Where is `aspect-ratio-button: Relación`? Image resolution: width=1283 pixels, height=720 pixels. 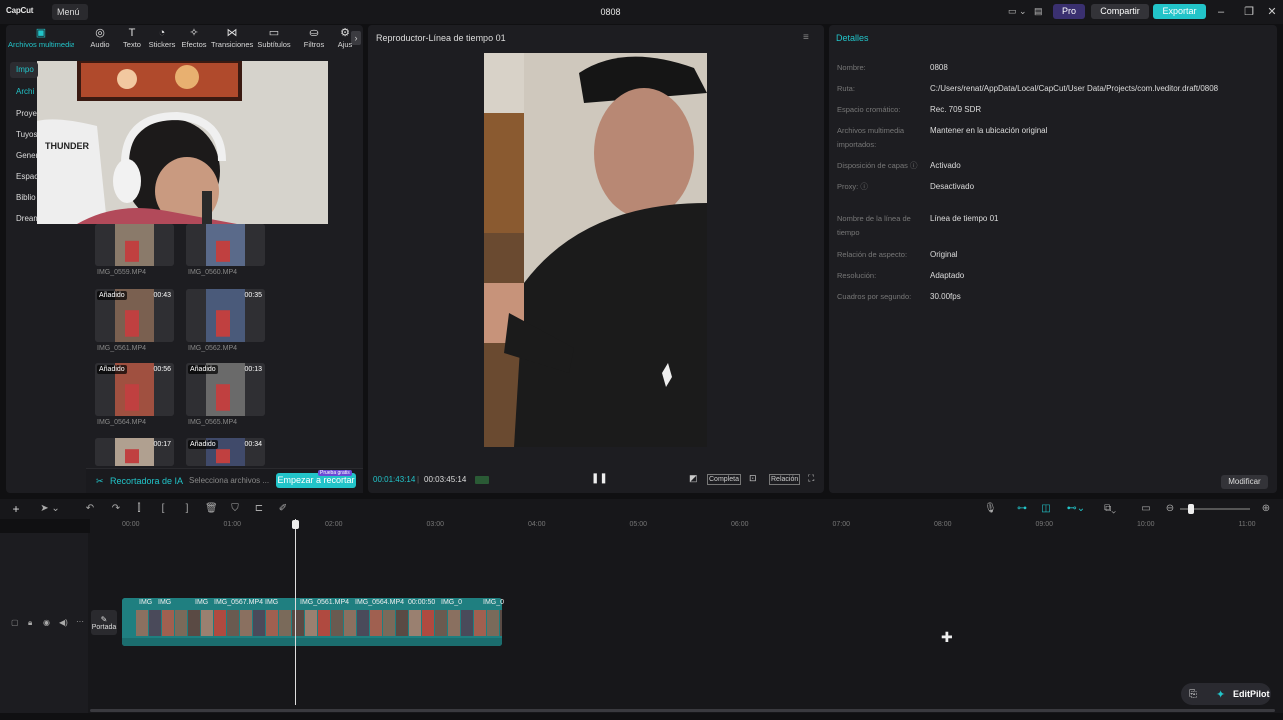 aspect-ratio-button: Relación is located at coordinates (785, 479).